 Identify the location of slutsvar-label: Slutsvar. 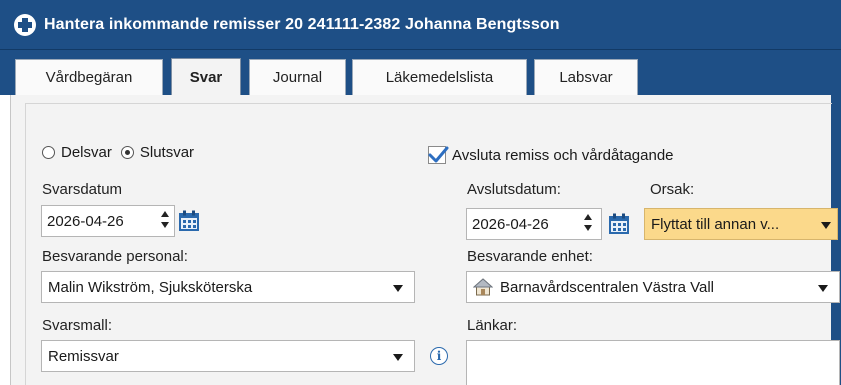
(167, 152).